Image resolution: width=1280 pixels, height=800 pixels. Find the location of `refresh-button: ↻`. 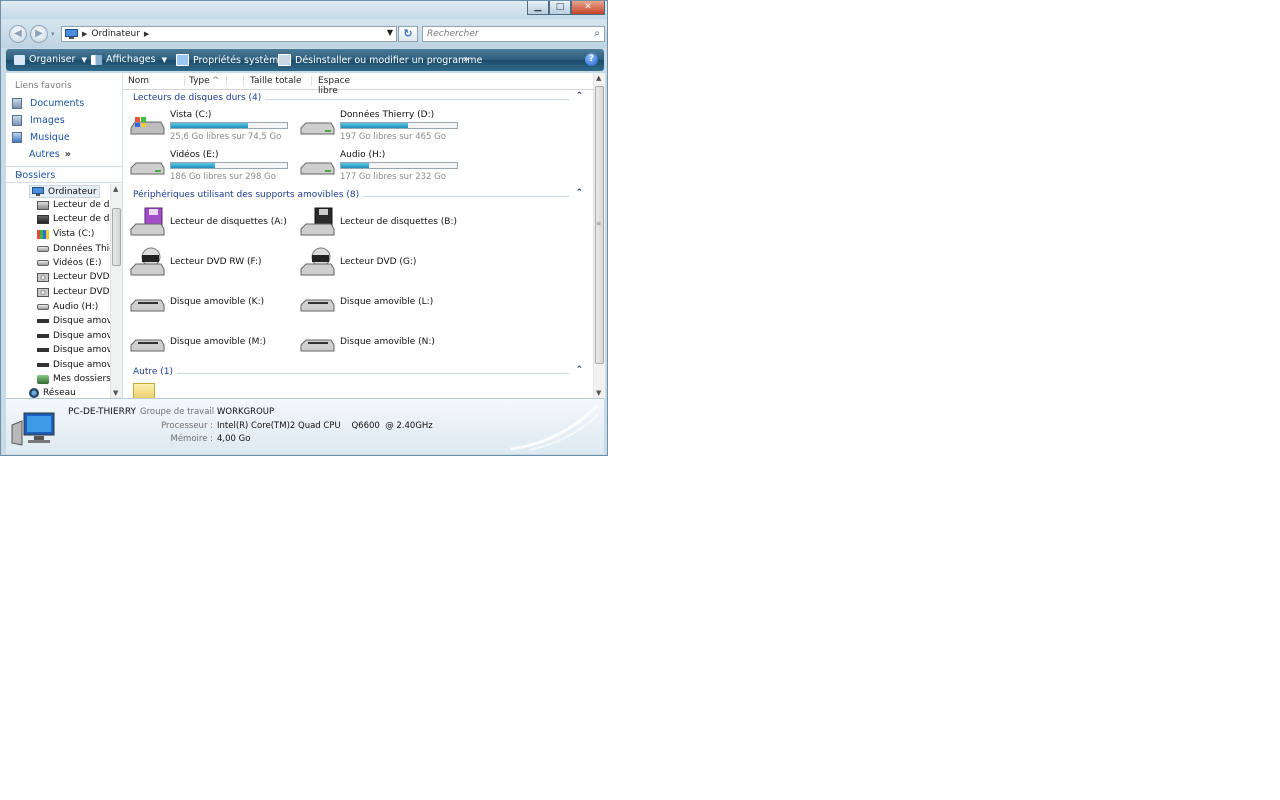

refresh-button: ↻ is located at coordinates (408, 34).